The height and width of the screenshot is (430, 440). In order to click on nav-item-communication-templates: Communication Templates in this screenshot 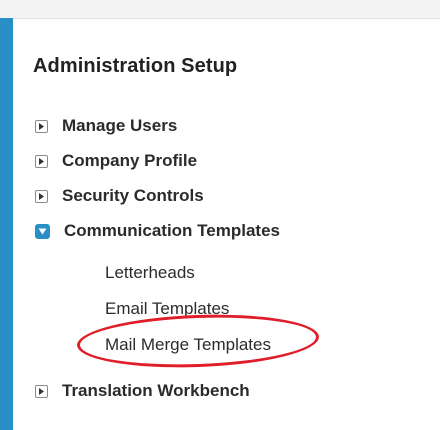, I will do `click(157, 231)`.